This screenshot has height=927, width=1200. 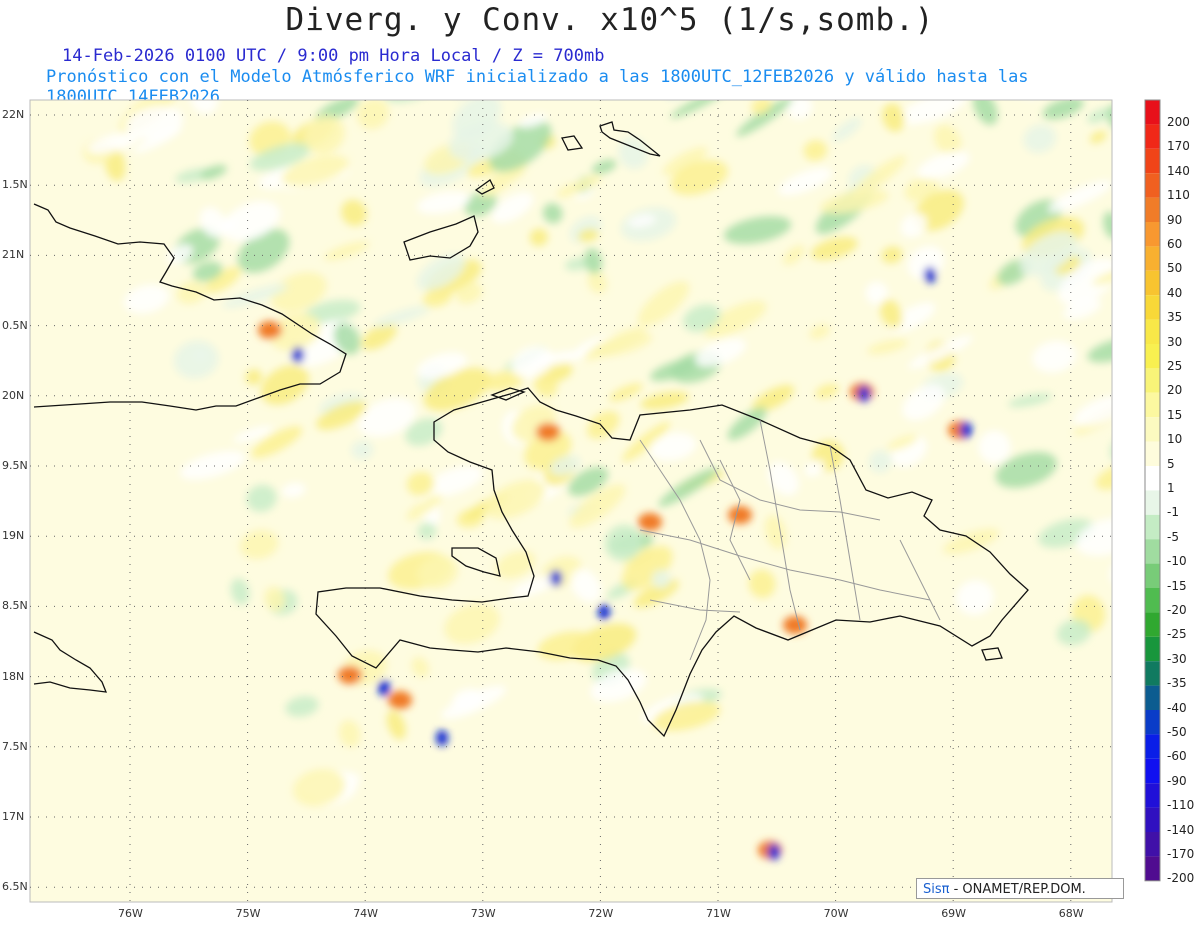 I want to click on lat-label: 7.5N, so click(x=15, y=746).